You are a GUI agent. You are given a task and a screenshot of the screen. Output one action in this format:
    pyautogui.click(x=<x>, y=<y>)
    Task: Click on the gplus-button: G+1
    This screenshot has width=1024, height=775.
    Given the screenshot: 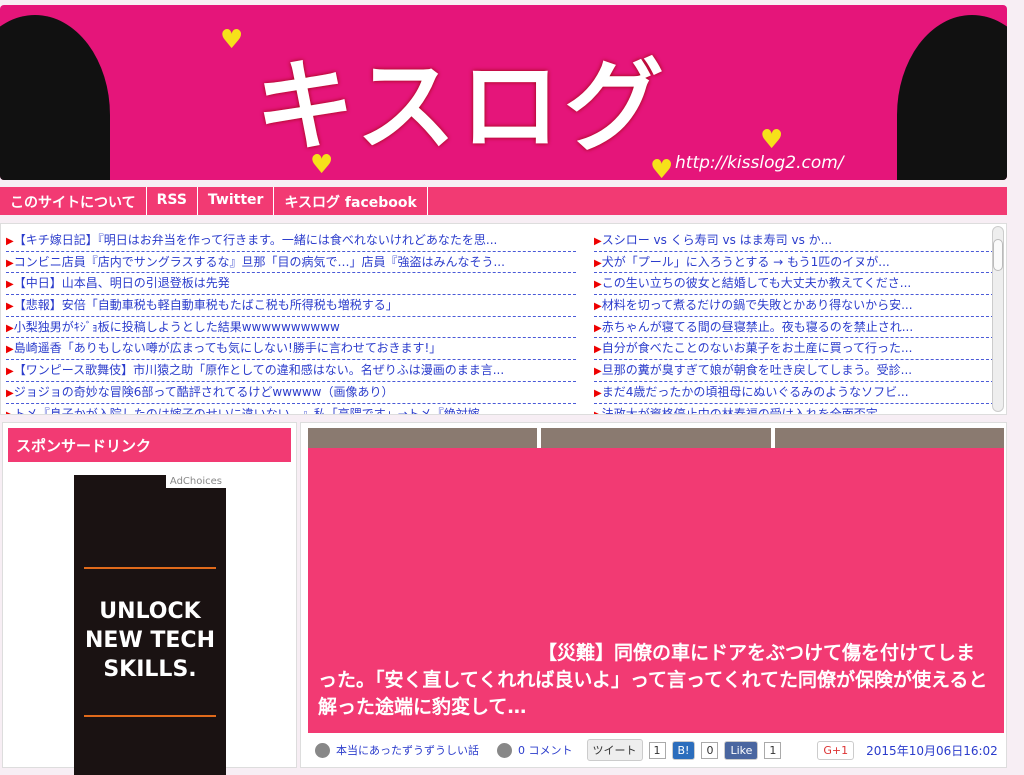 What is the action you would take?
    pyautogui.click(x=836, y=750)
    